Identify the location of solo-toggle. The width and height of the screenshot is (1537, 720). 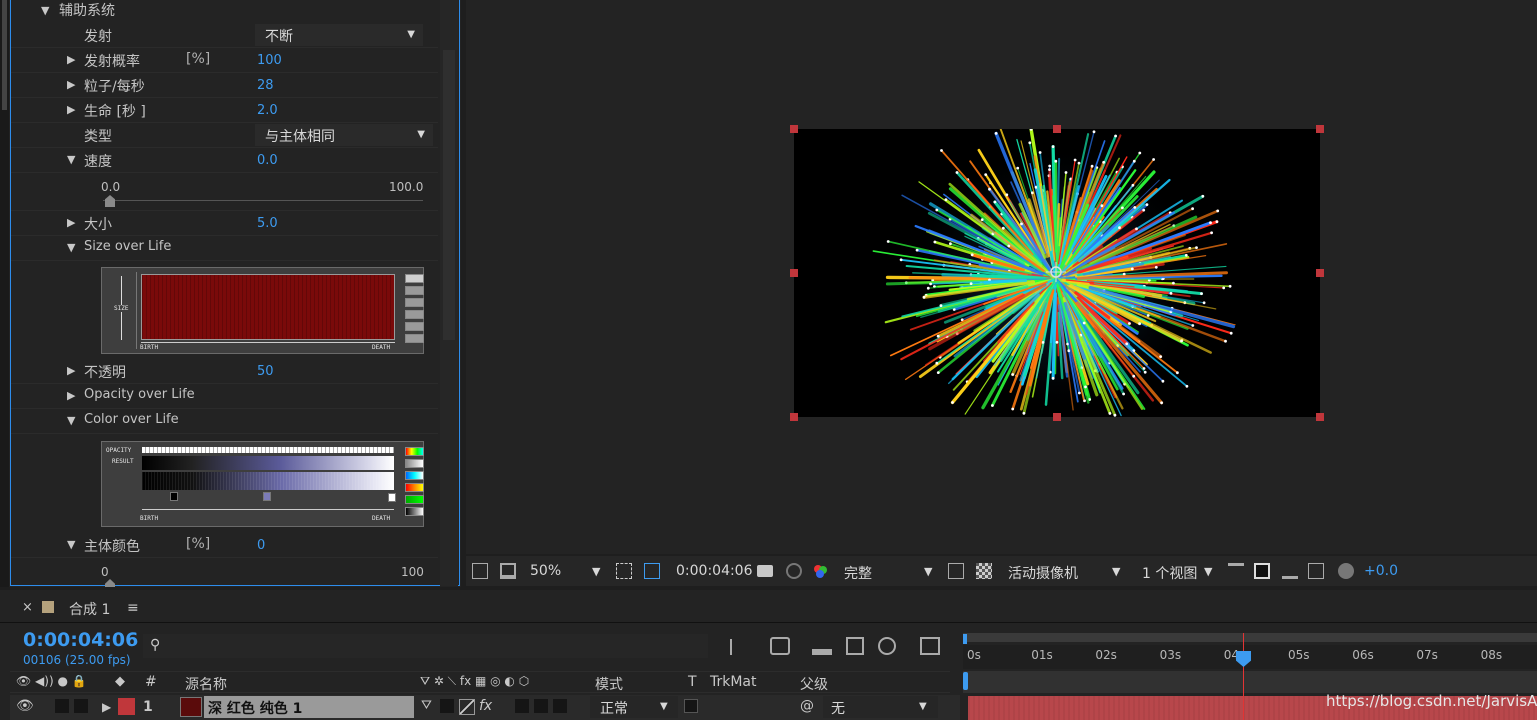
(62, 706).